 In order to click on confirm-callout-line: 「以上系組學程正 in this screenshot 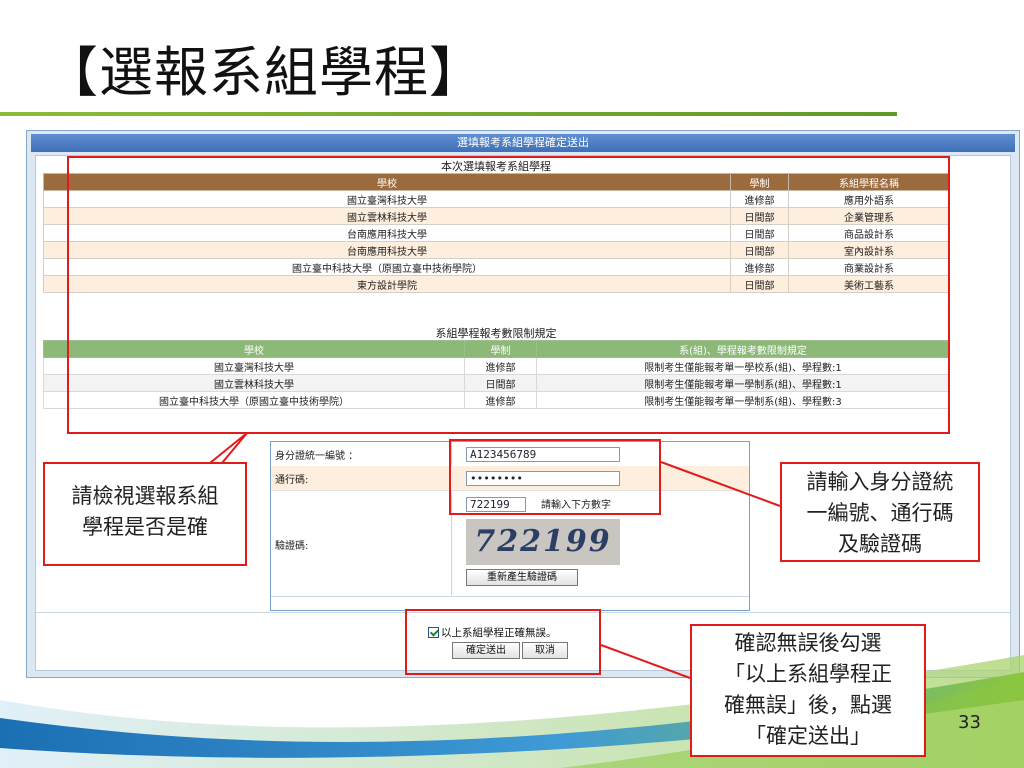, I will do `click(808, 674)`.